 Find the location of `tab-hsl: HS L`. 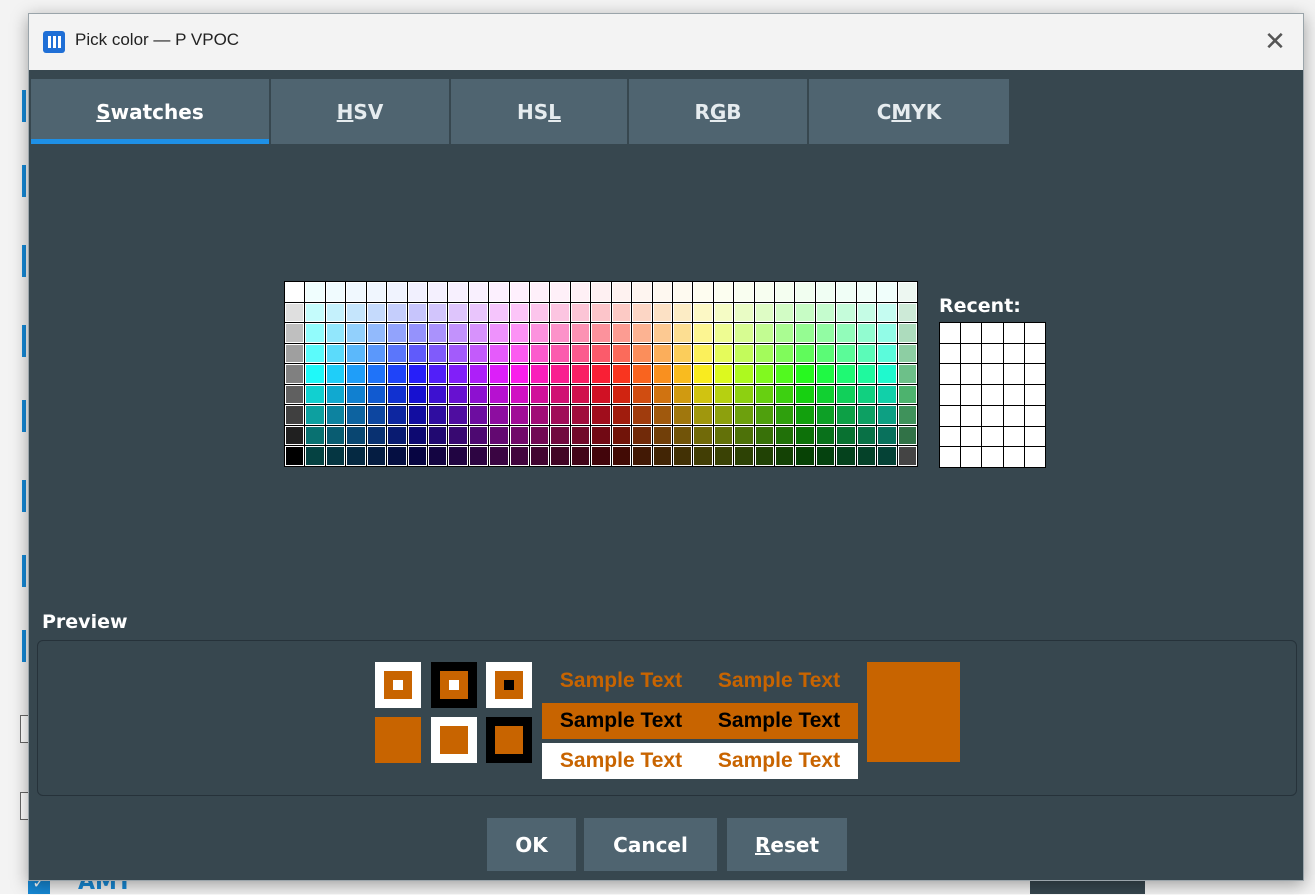

tab-hsl: HS L is located at coordinates (539, 111).